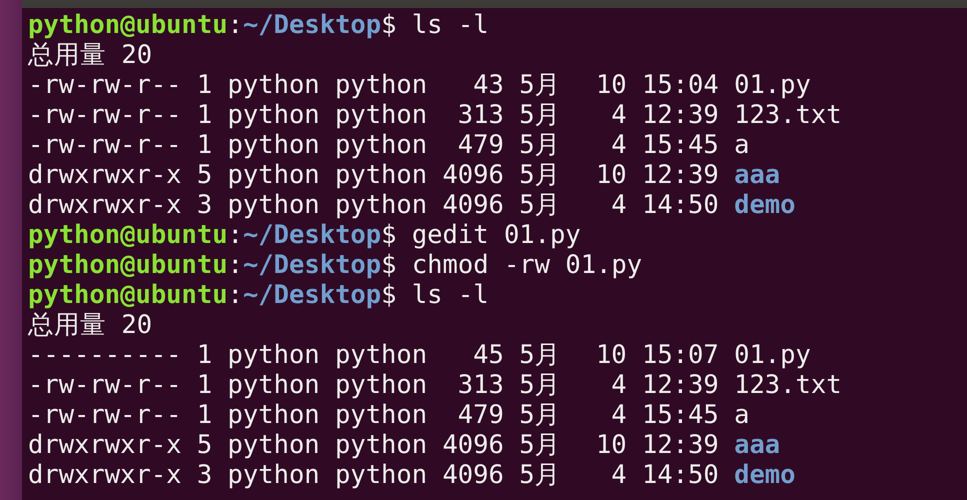  What do you see at coordinates (765, 475) in the screenshot?
I see `directory-name: demo` at bounding box center [765, 475].